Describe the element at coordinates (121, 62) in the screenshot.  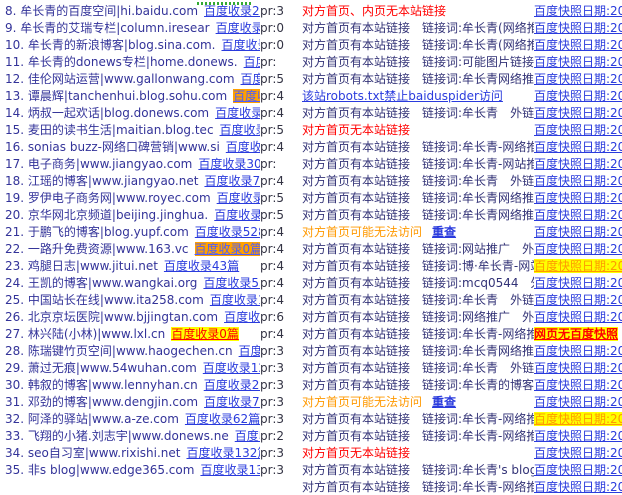
I see `site-name: 11. 牟长青的donews专栏|home.donews.` at that location.